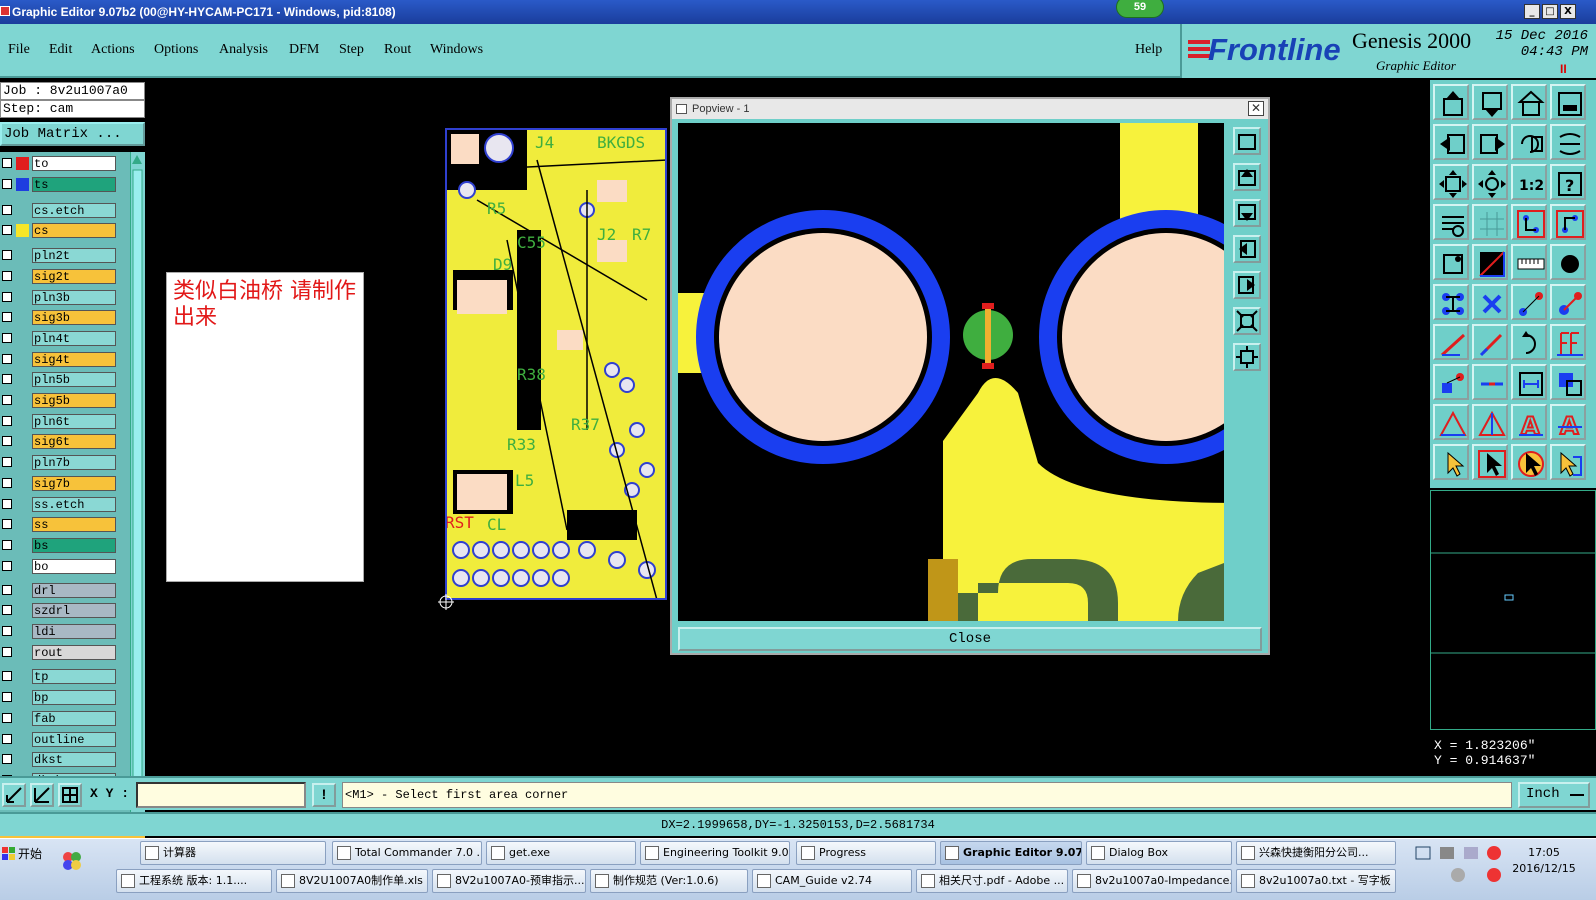 The width and height of the screenshot is (1596, 900). Describe the element at coordinates (74, 718) in the screenshot. I see `layer-name: fab` at that location.